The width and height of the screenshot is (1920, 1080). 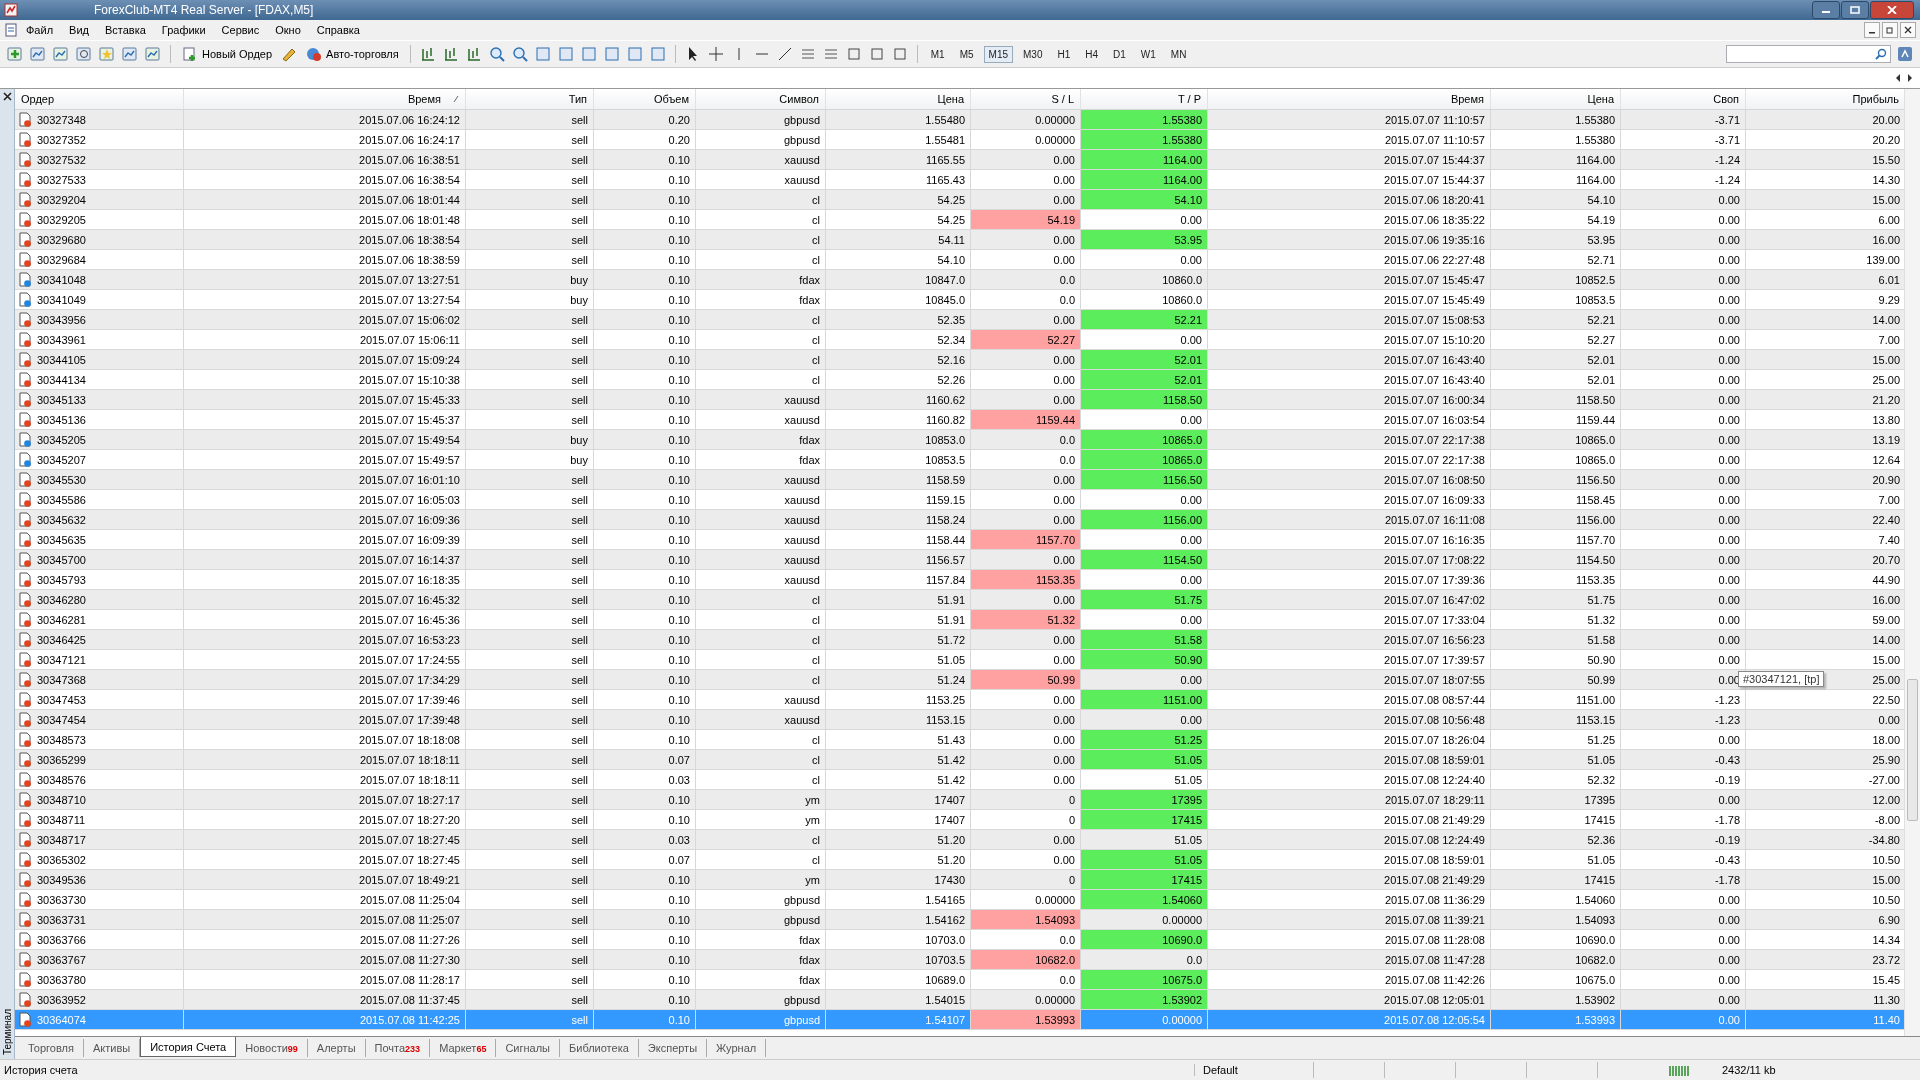 I want to click on table-cell: 2015.07.07 18:29:11, so click(x=1349, y=799).